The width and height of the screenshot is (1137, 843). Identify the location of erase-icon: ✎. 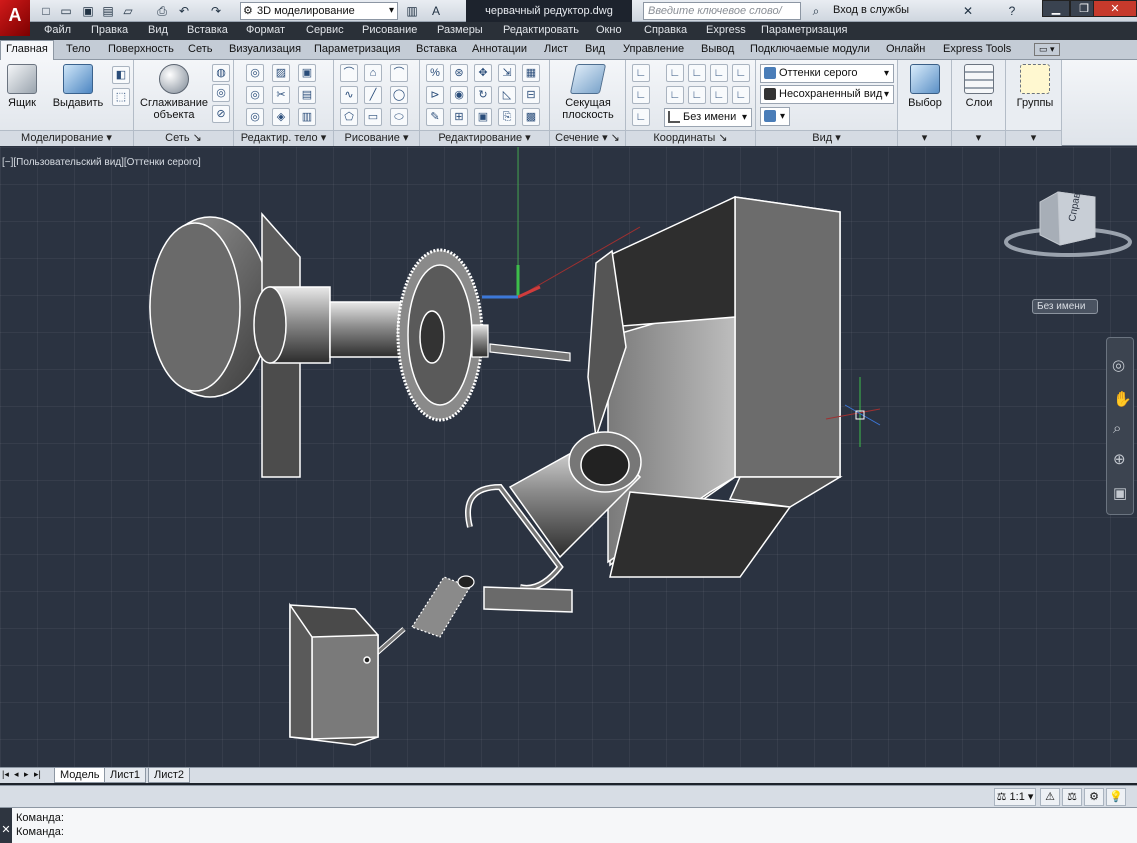
(435, 117).